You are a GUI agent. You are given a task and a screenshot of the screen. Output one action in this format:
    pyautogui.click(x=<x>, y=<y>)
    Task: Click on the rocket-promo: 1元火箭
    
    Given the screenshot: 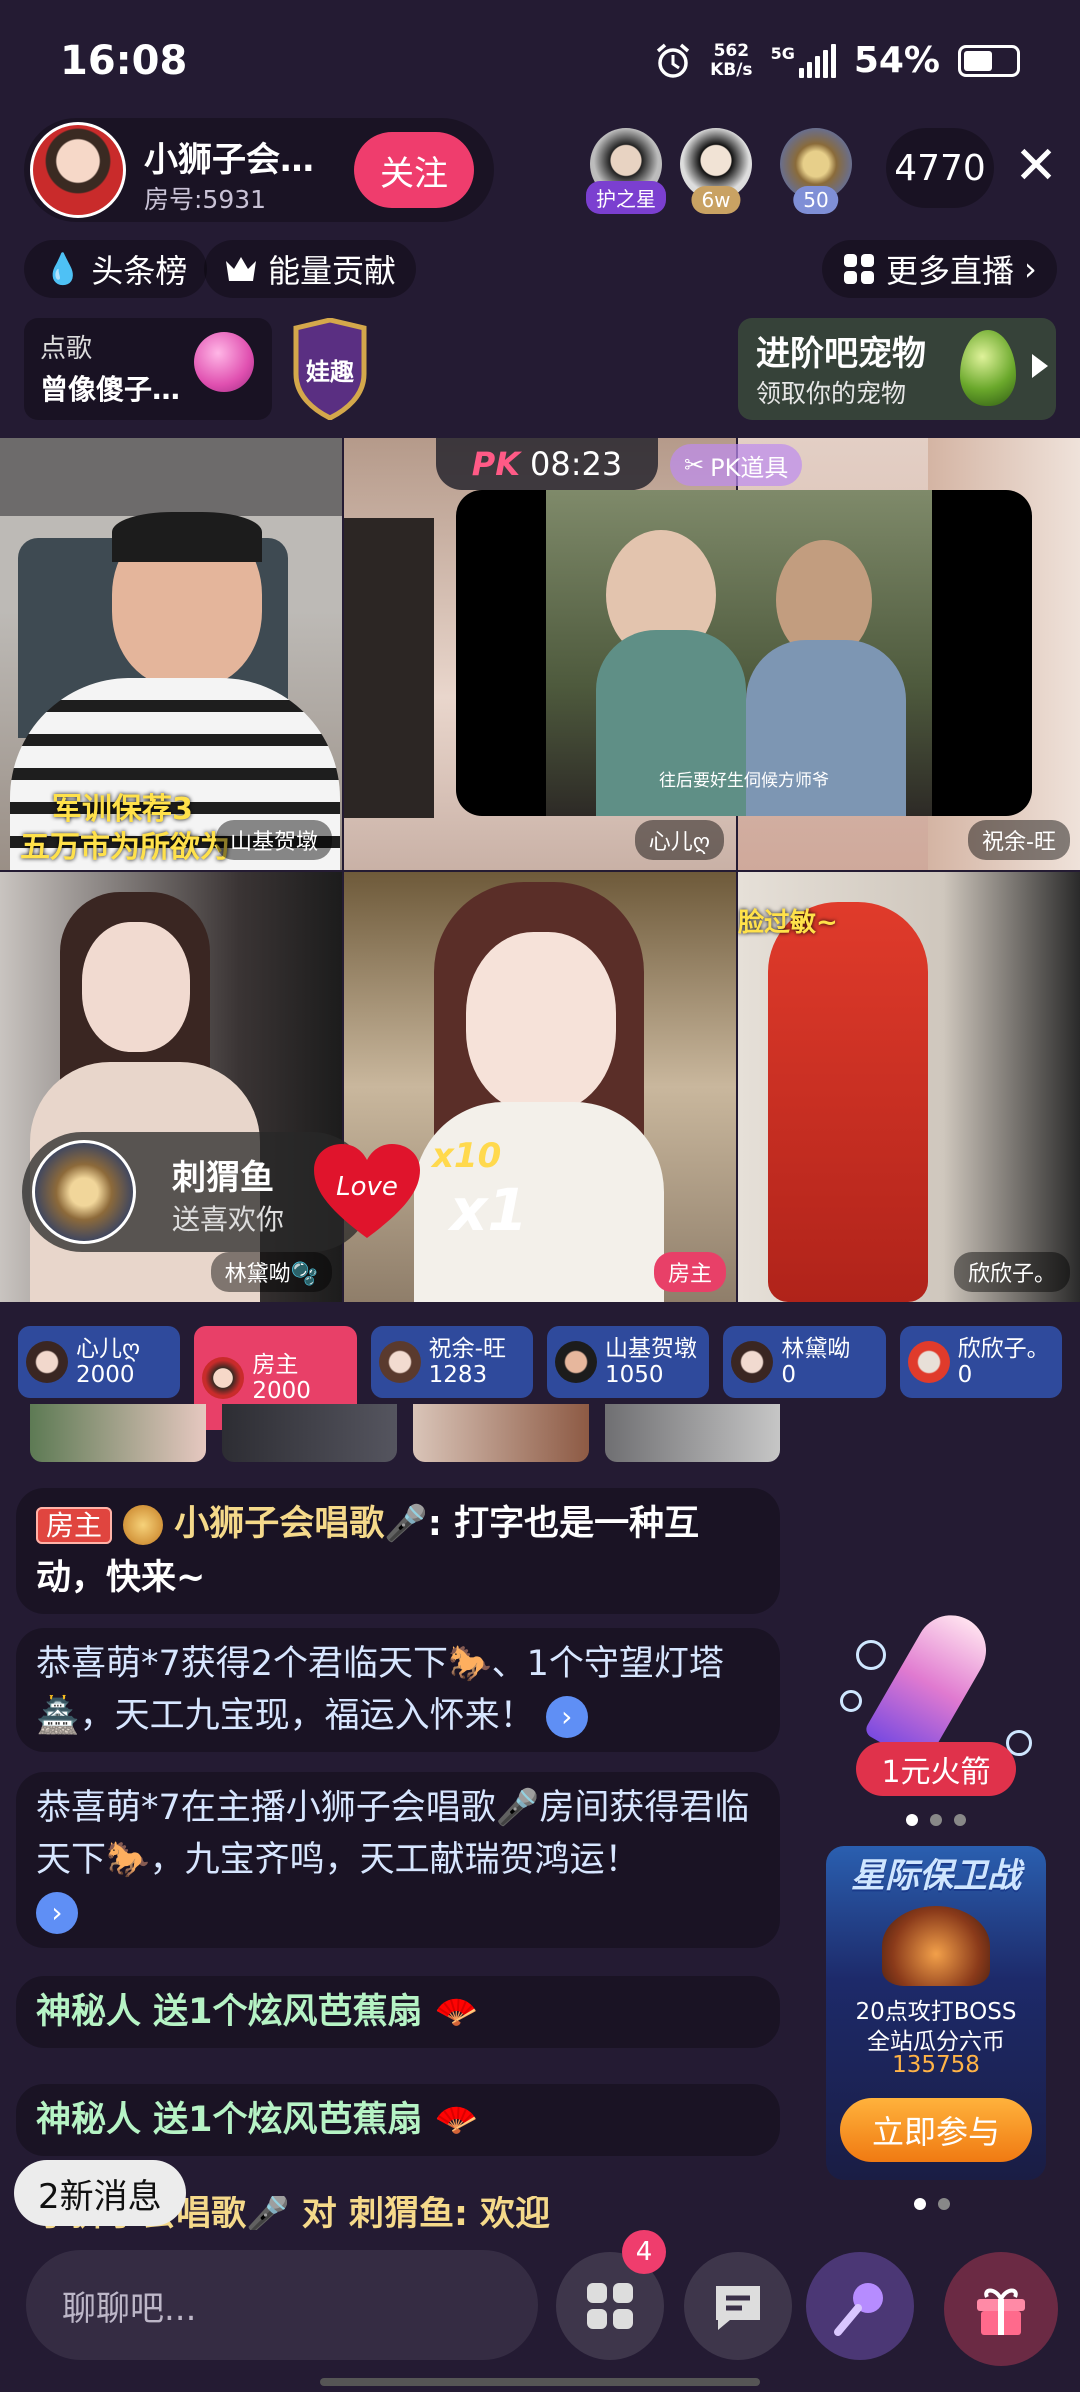 What is the action you would take?
    pyautogui.click(x=939, y=1701)
    